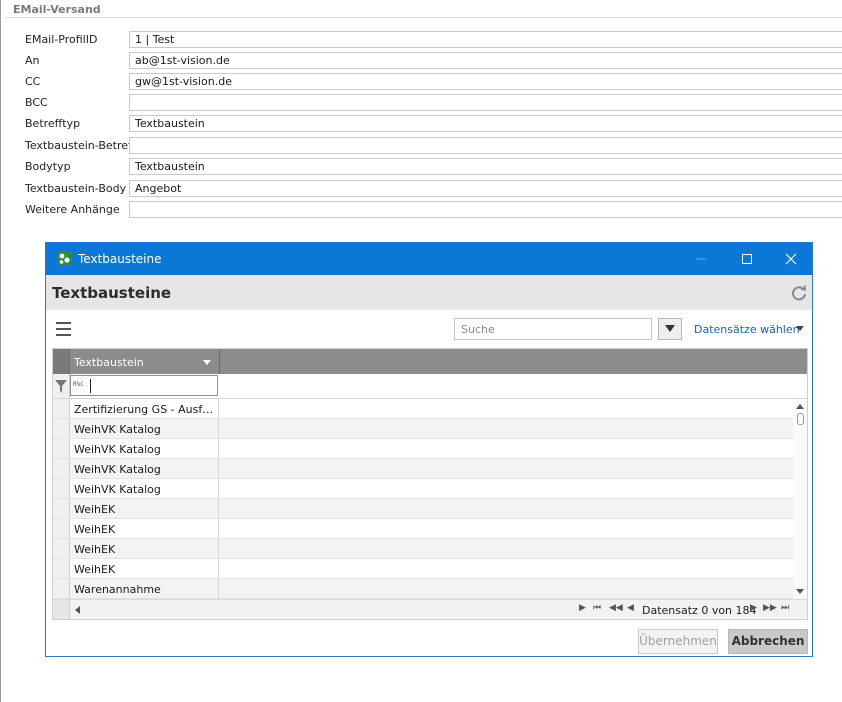 This screenshot has height=702, width=842. I want to click on window-titlebar: Textbausteine, so click(429, 259).